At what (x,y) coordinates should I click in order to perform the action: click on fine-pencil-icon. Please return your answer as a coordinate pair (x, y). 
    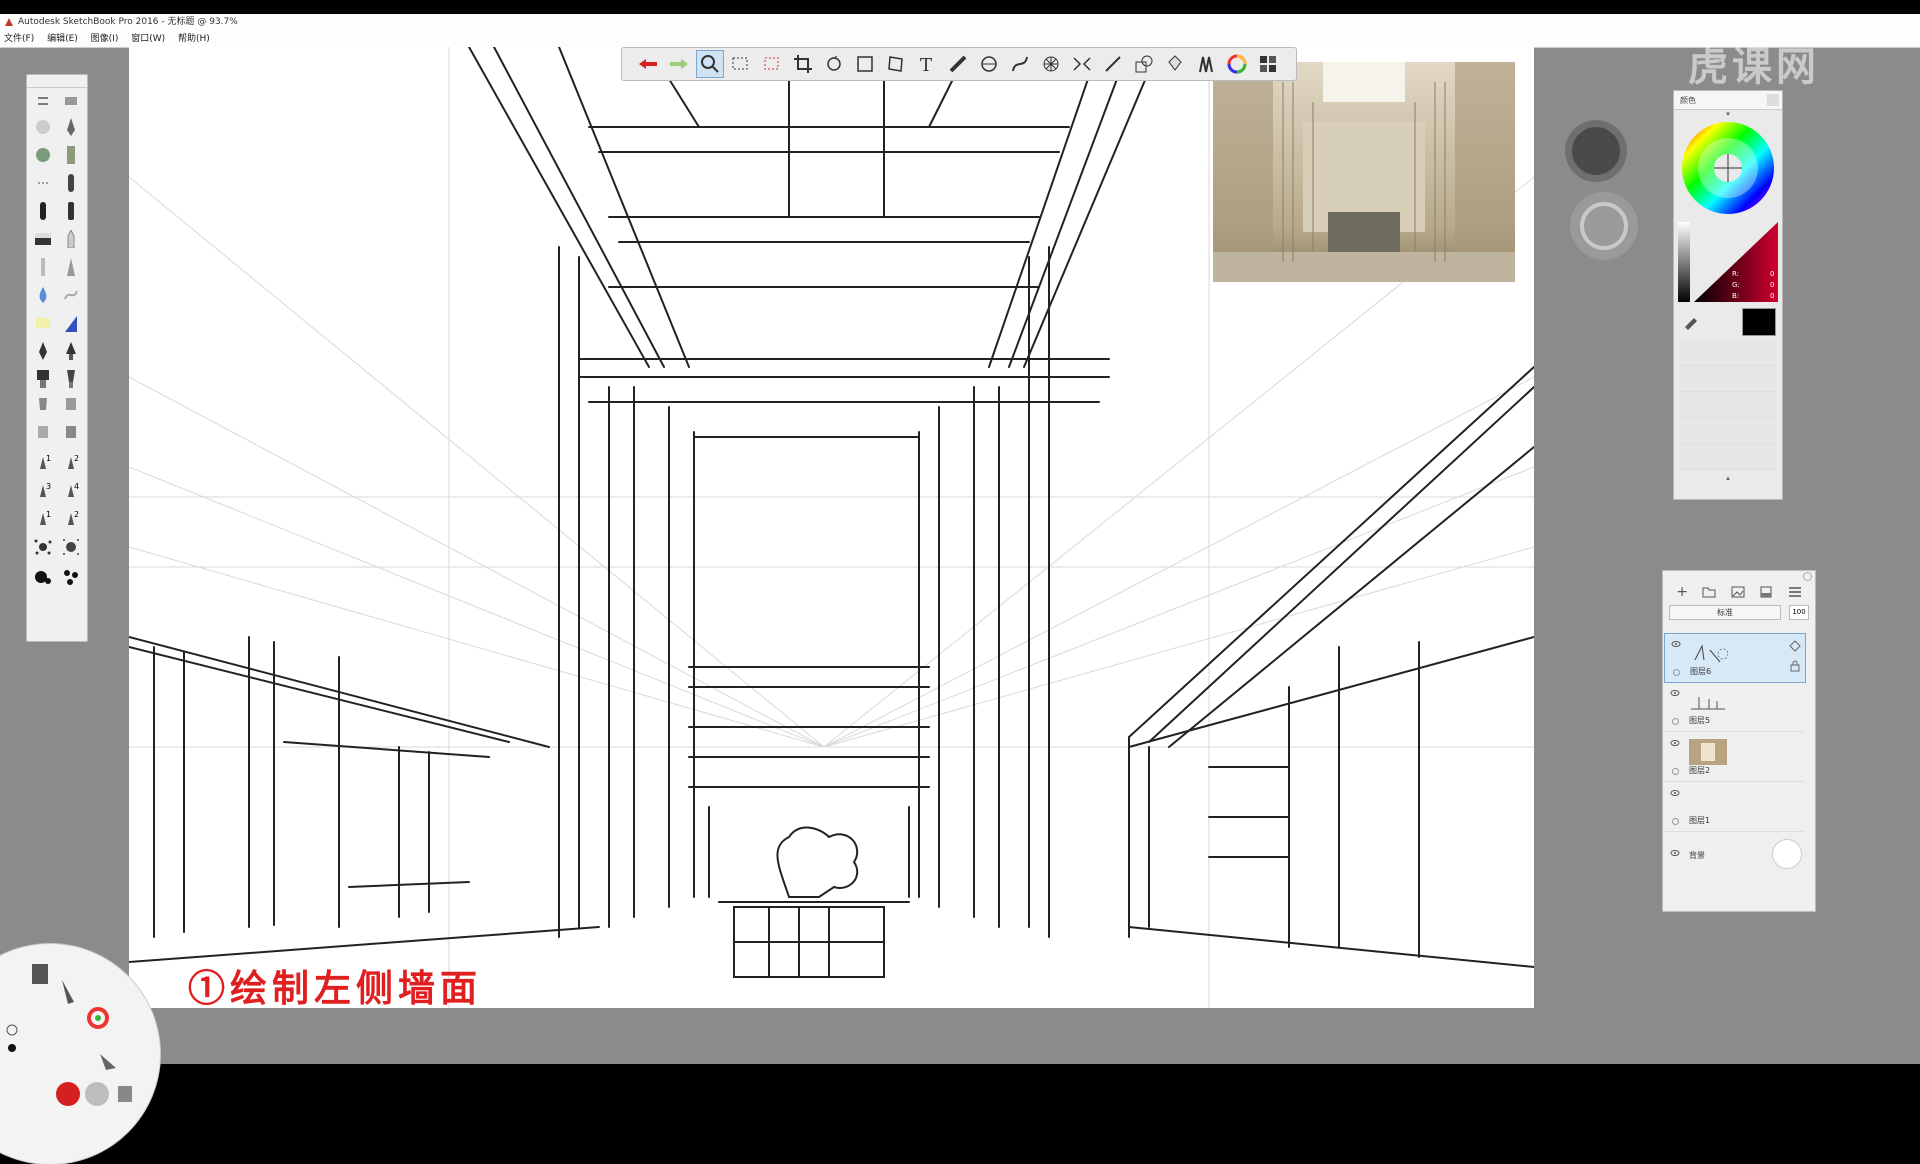
    Looking at the image, I should click on (71, 267).